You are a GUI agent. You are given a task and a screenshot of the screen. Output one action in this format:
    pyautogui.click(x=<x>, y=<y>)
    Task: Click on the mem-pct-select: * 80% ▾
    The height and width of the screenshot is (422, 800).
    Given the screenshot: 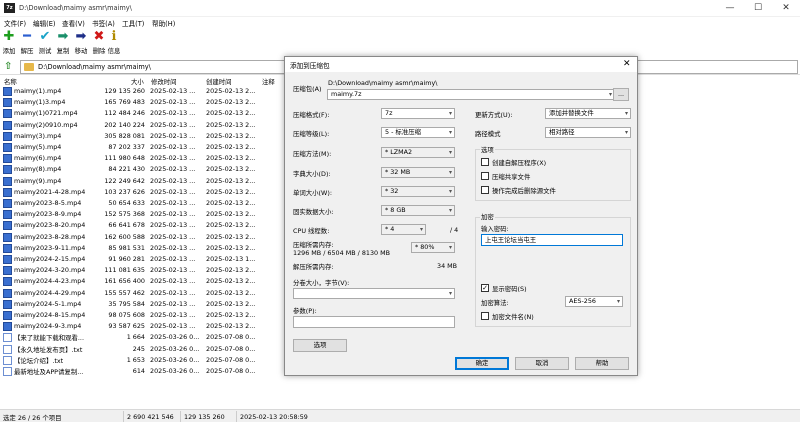 What is the action you would take?
    pyautogui.click(x=433, y=247)
    